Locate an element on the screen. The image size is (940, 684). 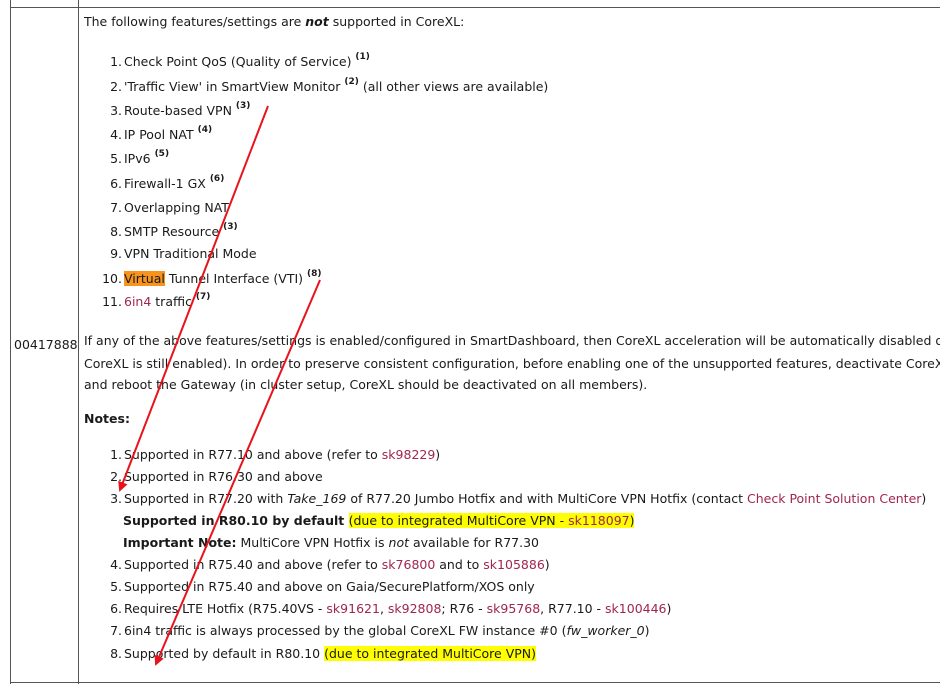
table-border-middle is located at coordinates (78, 342).